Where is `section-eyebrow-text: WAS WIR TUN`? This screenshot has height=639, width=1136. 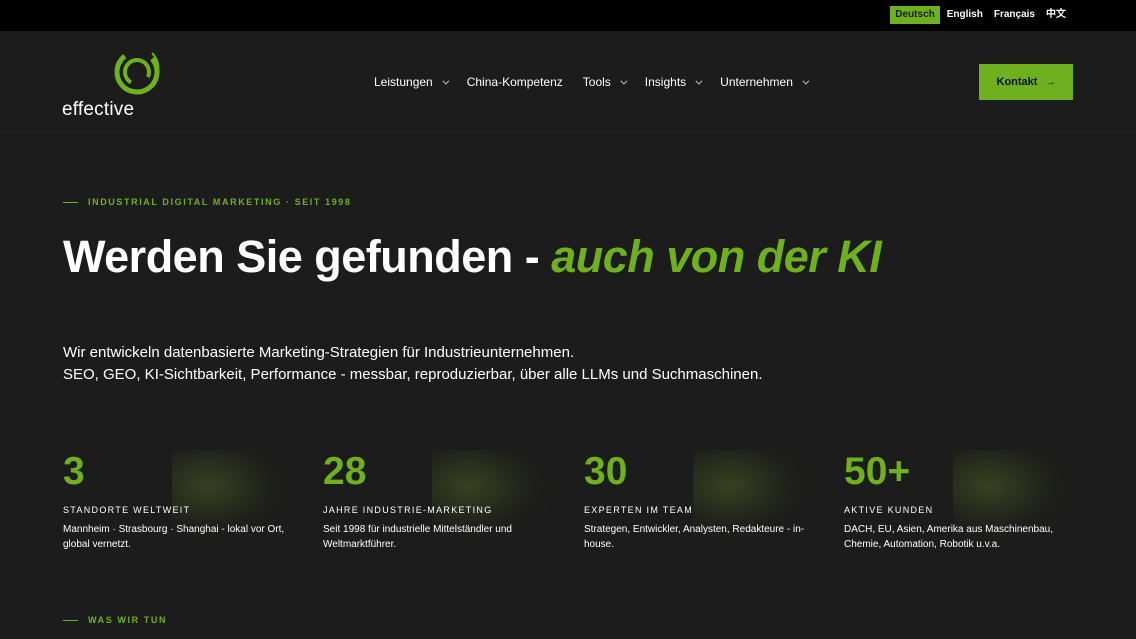 section-eyebrow-text: WAS WIR TUN is located at coordinates (128, 620).